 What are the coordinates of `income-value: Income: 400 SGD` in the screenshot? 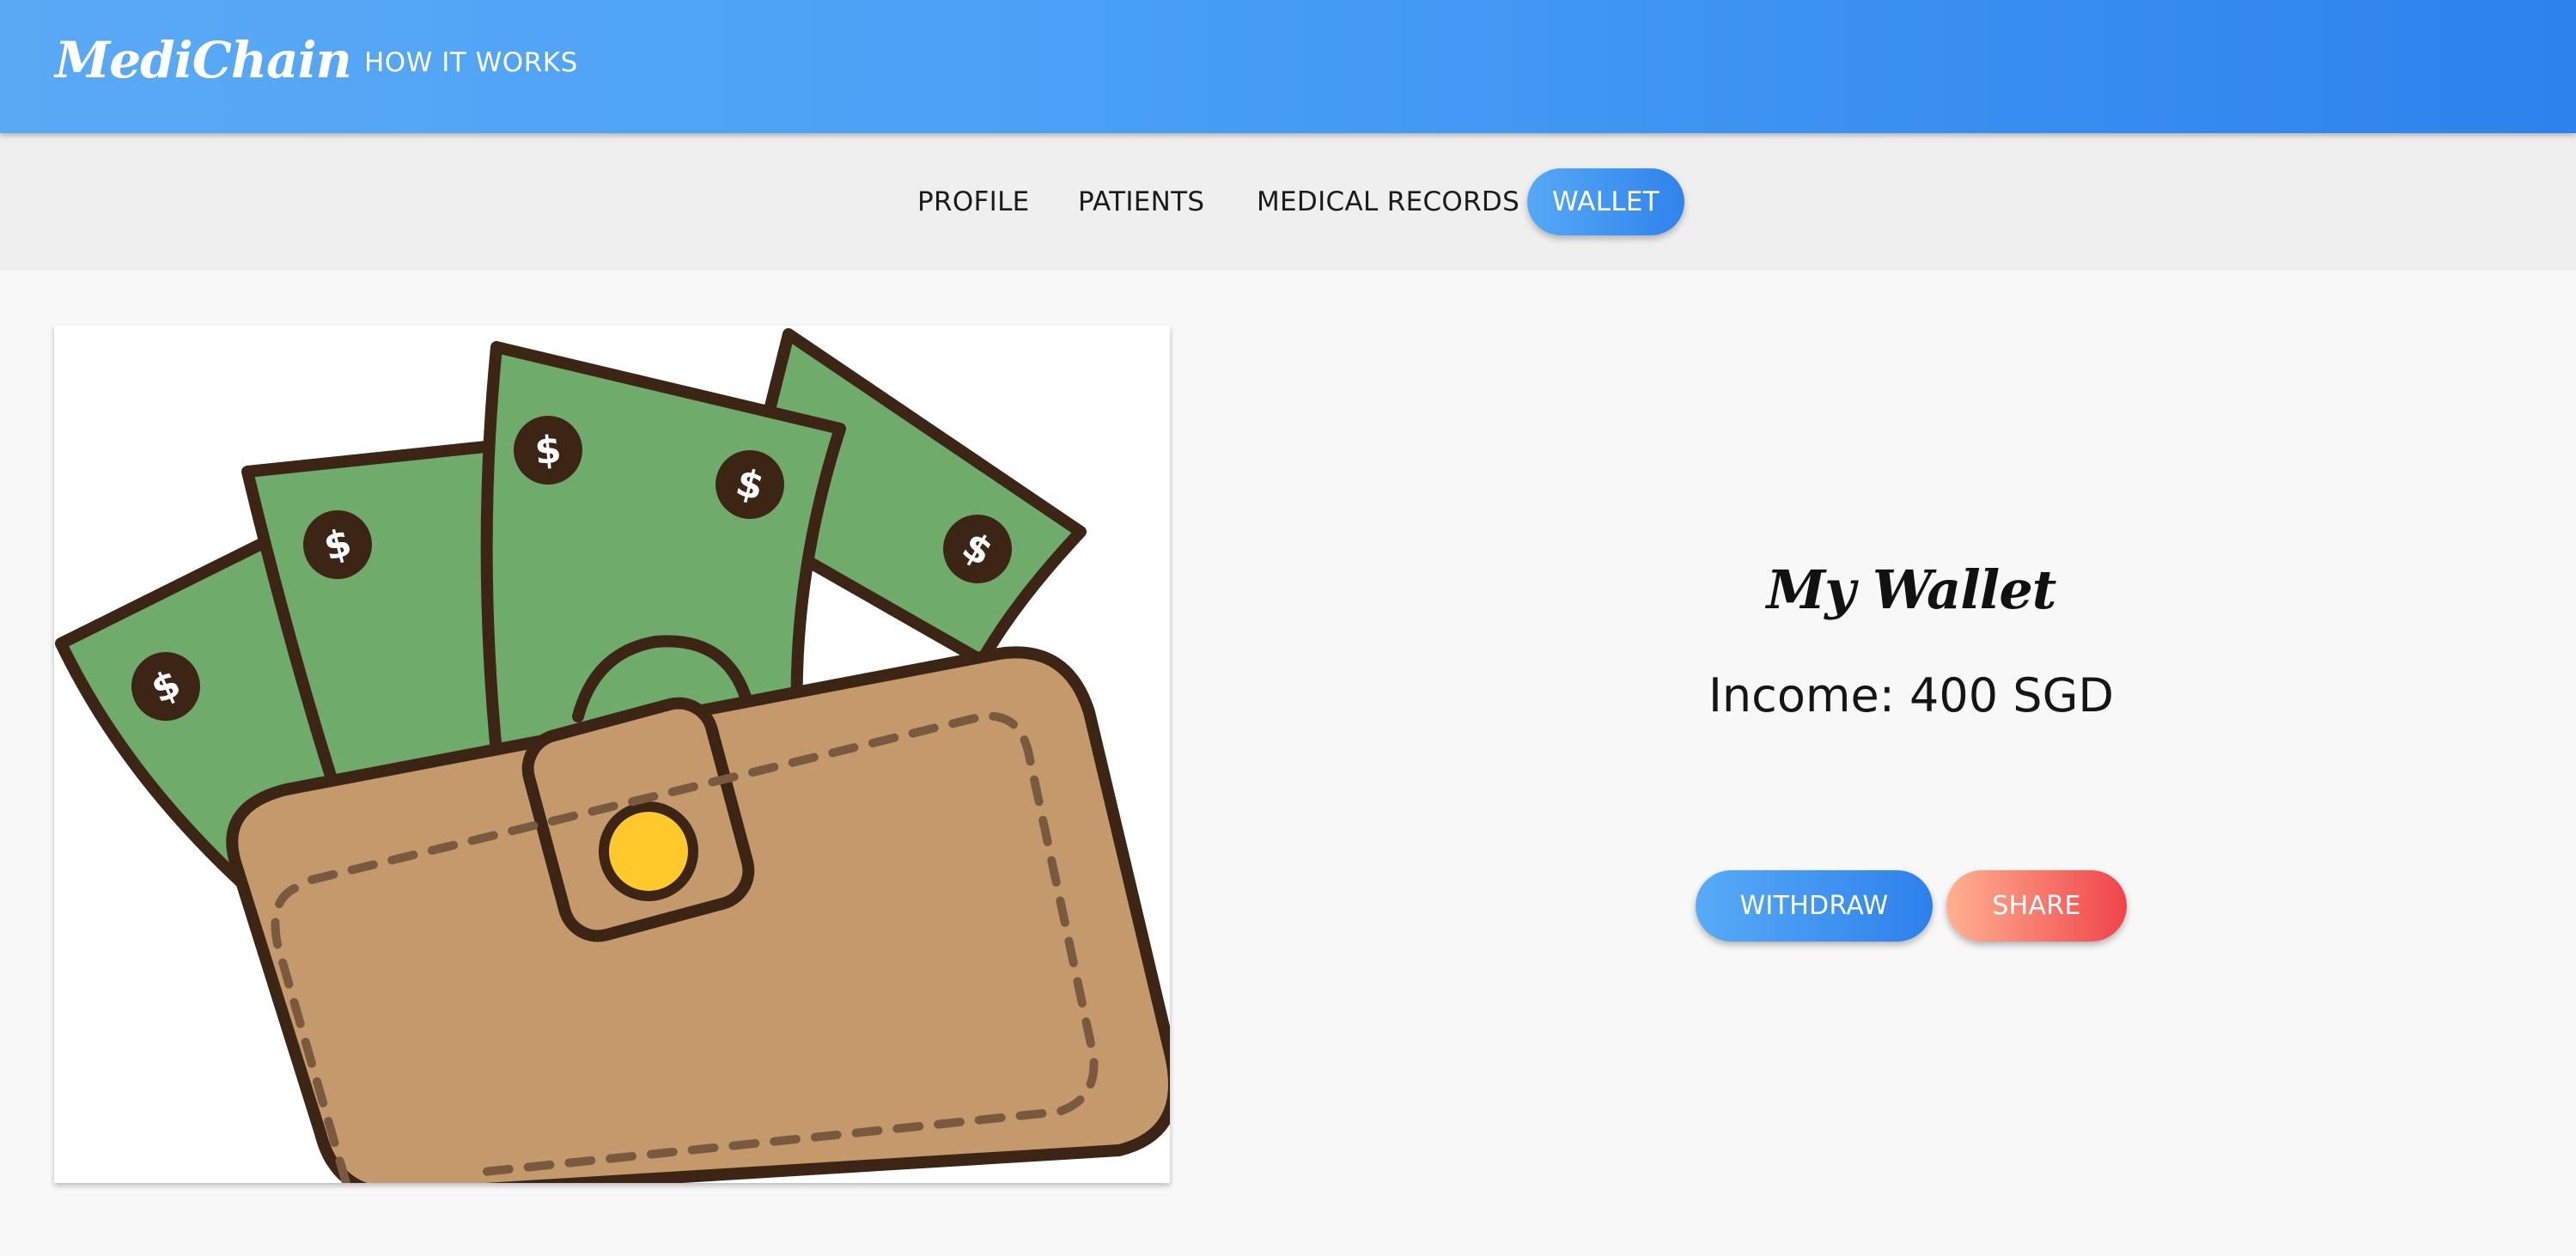 It's located at (1911, 695).